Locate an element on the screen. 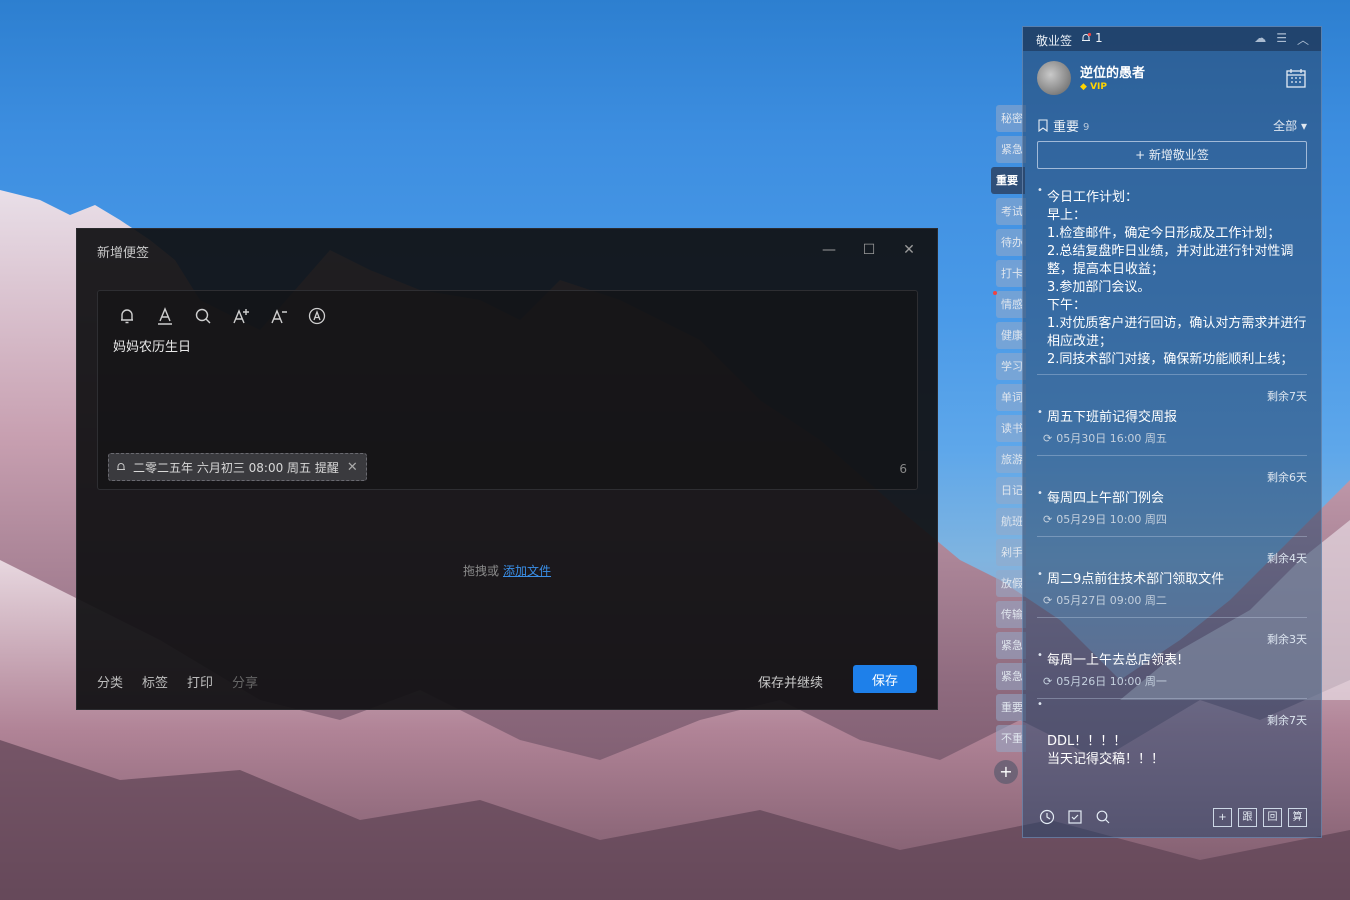  current-category: 重要 9 is located at coordinates (1063, 125).